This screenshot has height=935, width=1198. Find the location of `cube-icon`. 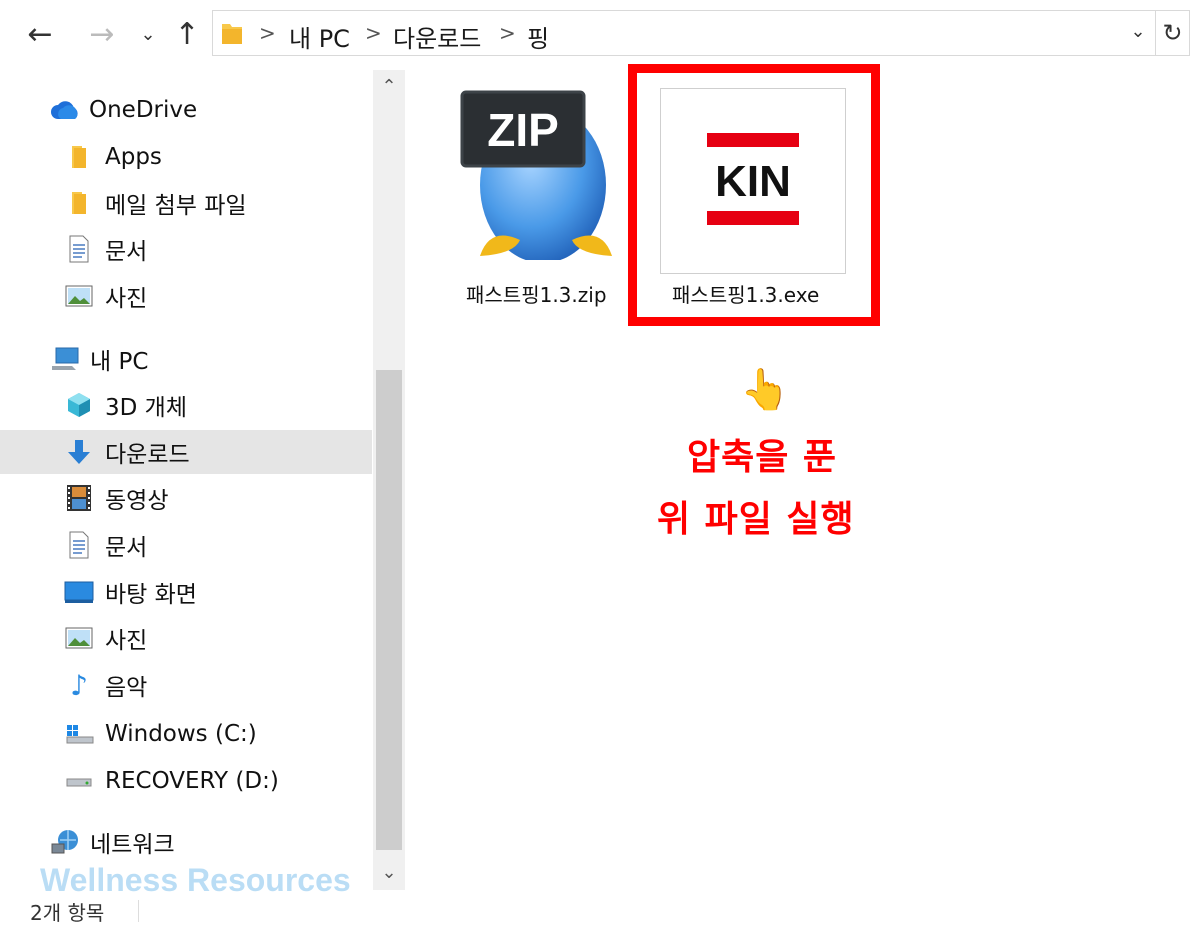

cube-icon is located at coordinates (79, 405).